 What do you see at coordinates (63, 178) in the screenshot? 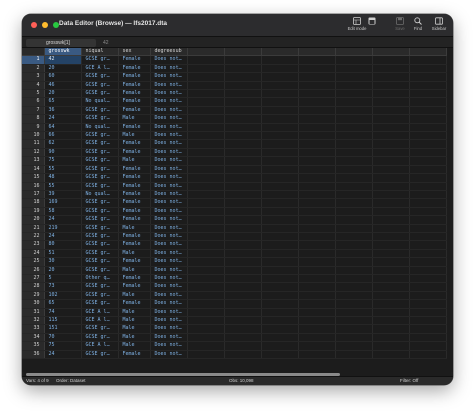
I see `data-cell: 48` at bounding box center [63, 178].